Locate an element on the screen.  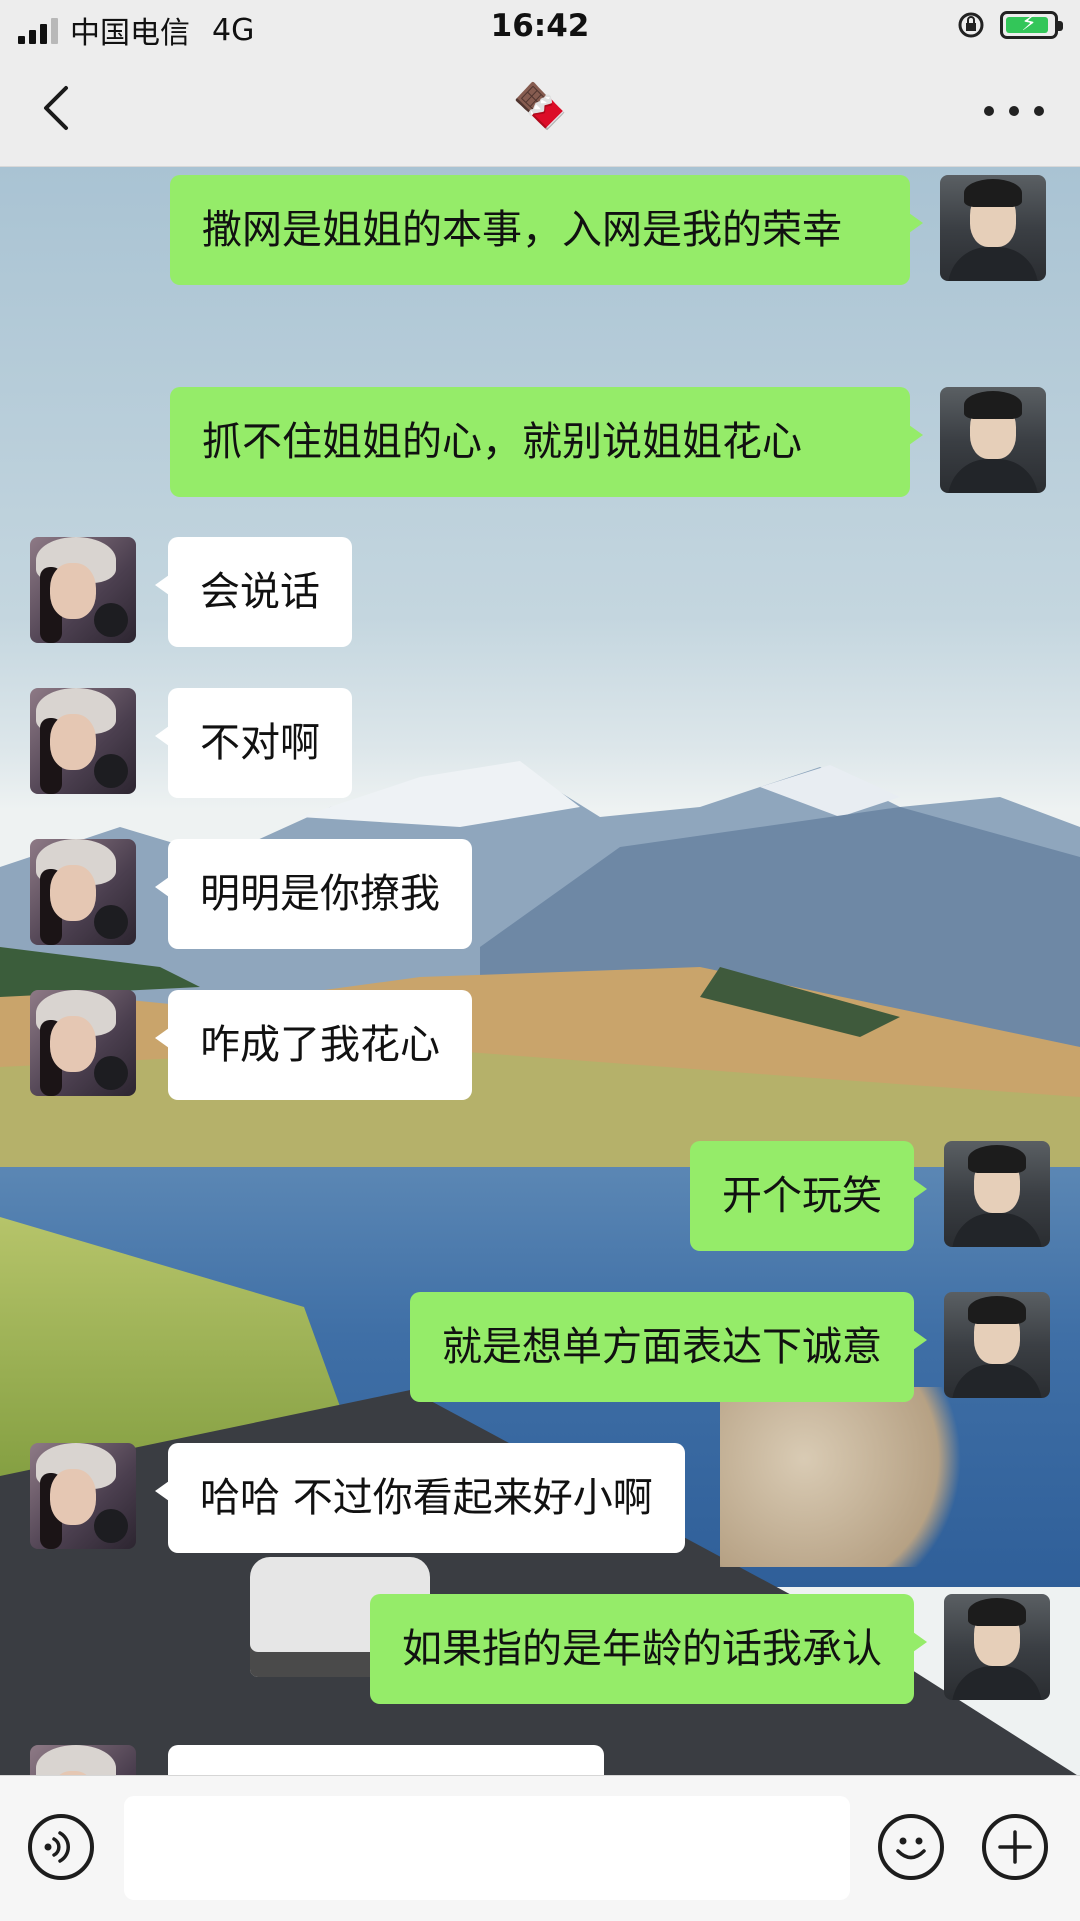
message-row: 哈哈 不过你看起来好小啊 is located at coordinates (357, 1498).